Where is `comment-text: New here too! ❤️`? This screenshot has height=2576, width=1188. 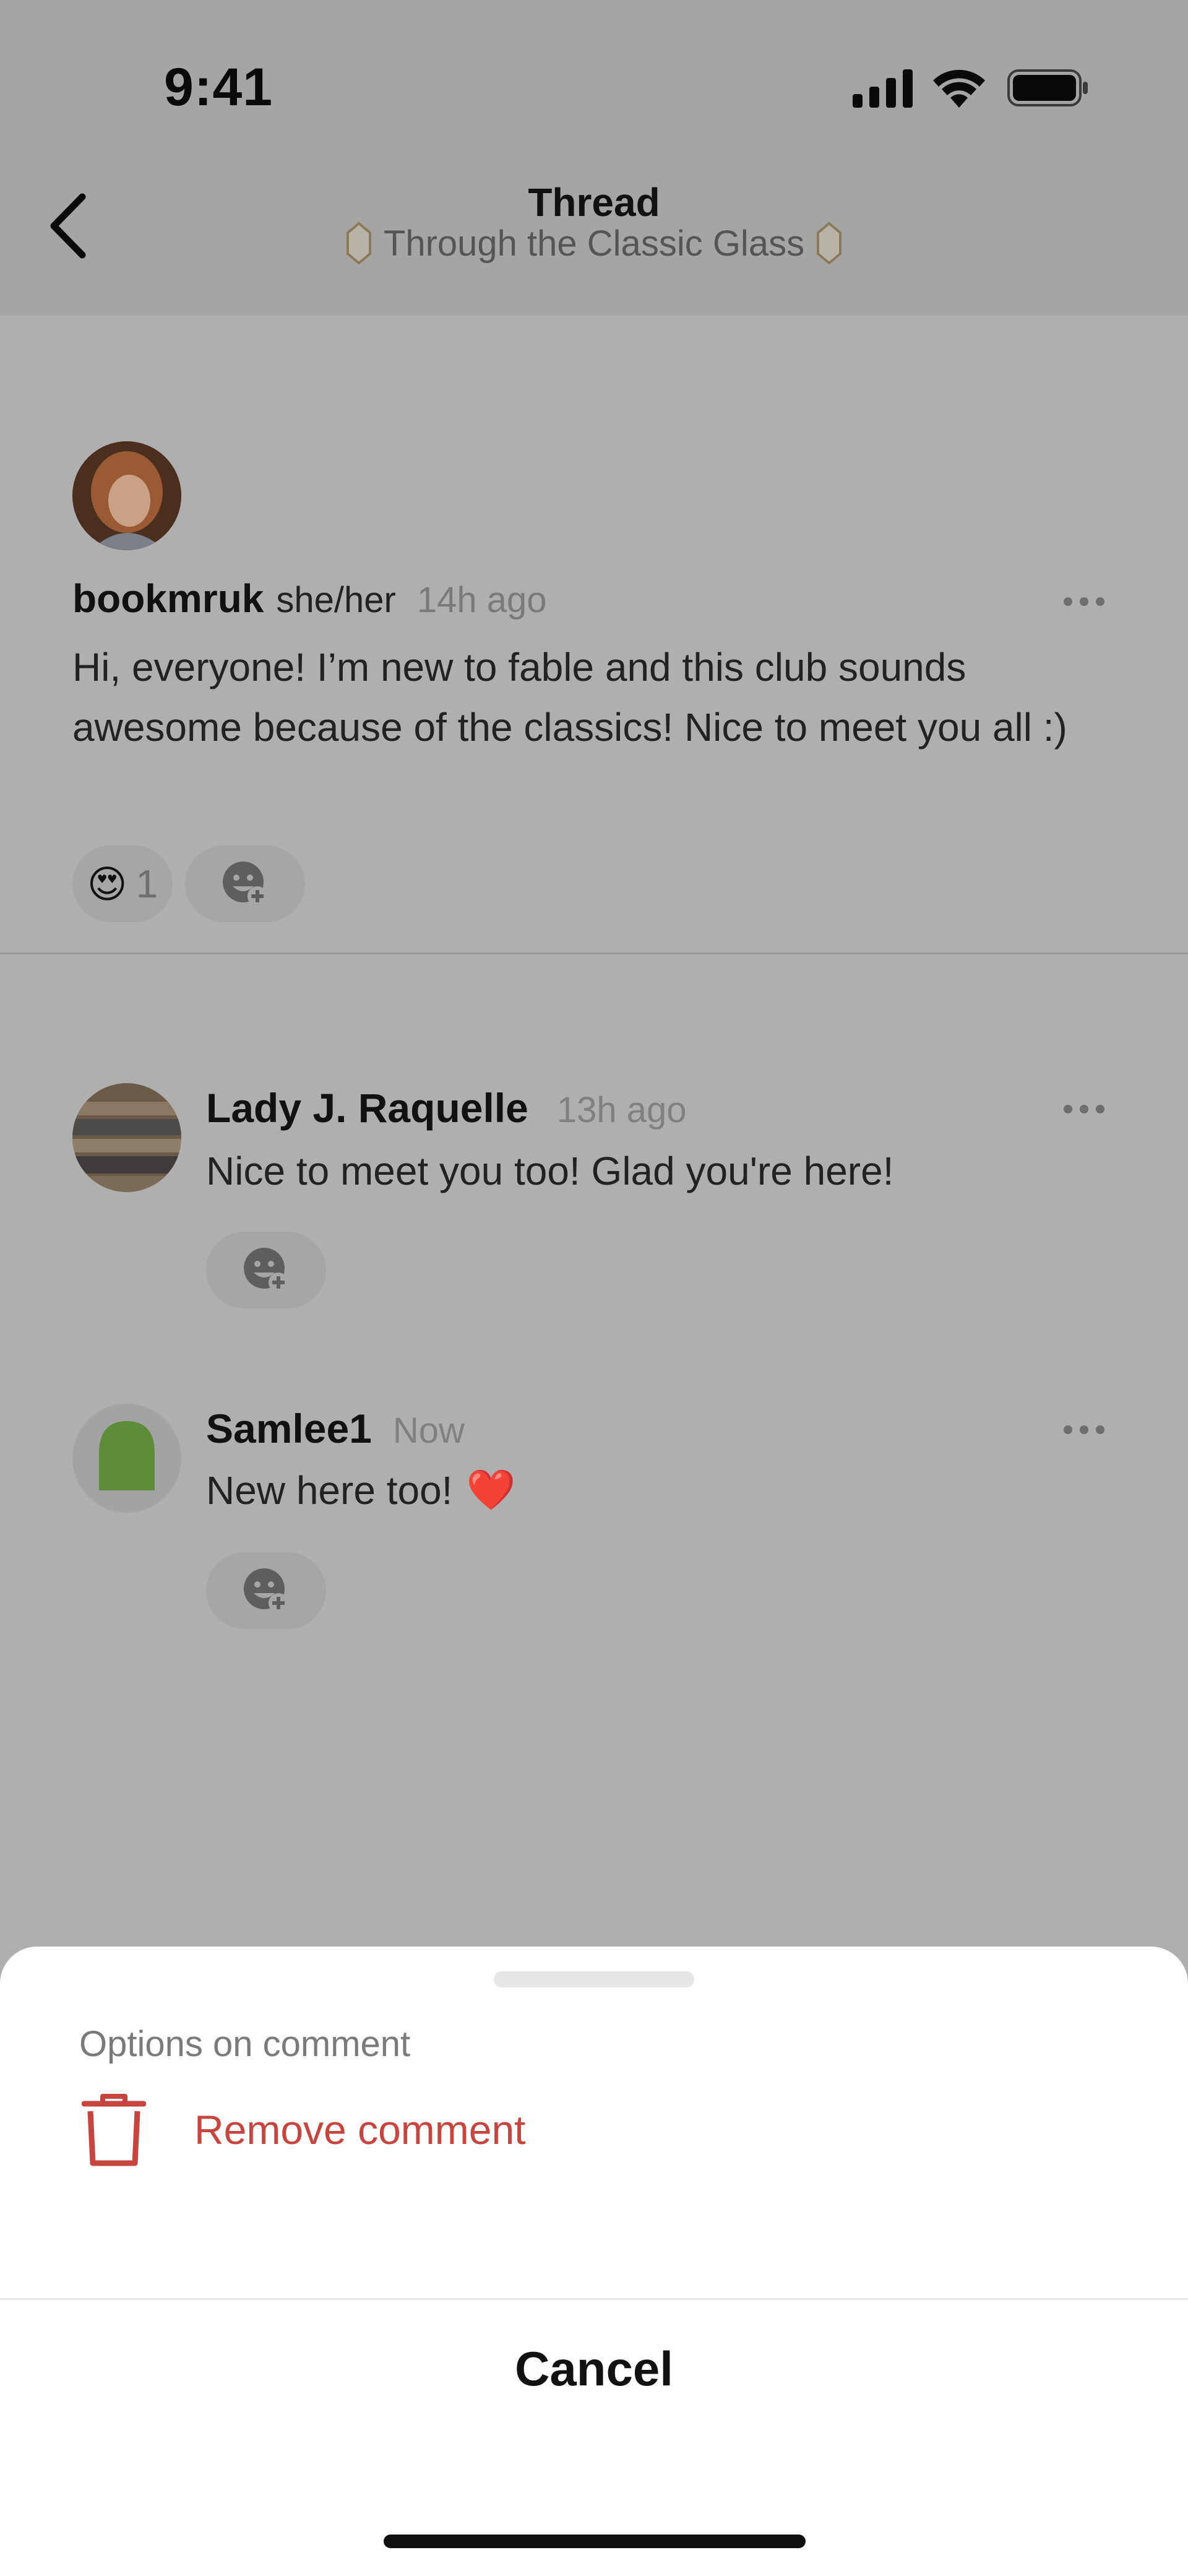
comment-text: New here too! ❤️ is located at coordinates (360, 1490).